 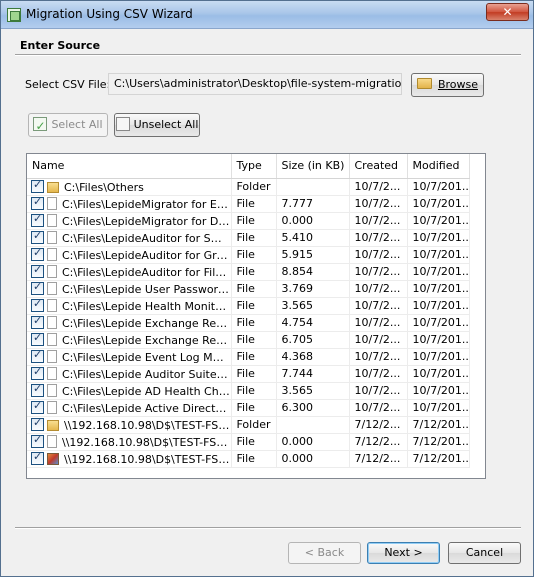 I want to click on back-button: < Back, so click(x=324, y=553).